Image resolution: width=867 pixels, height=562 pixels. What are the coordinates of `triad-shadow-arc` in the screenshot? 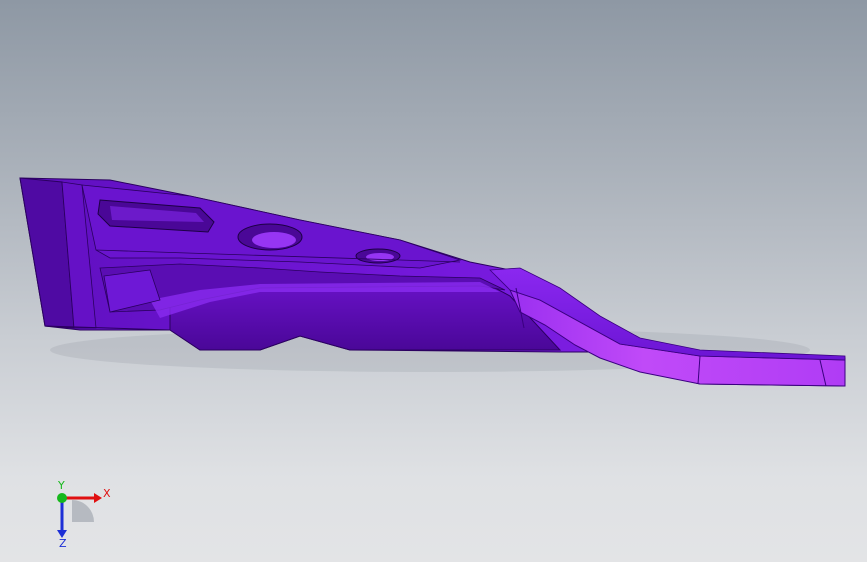 It's located at (83, 511).